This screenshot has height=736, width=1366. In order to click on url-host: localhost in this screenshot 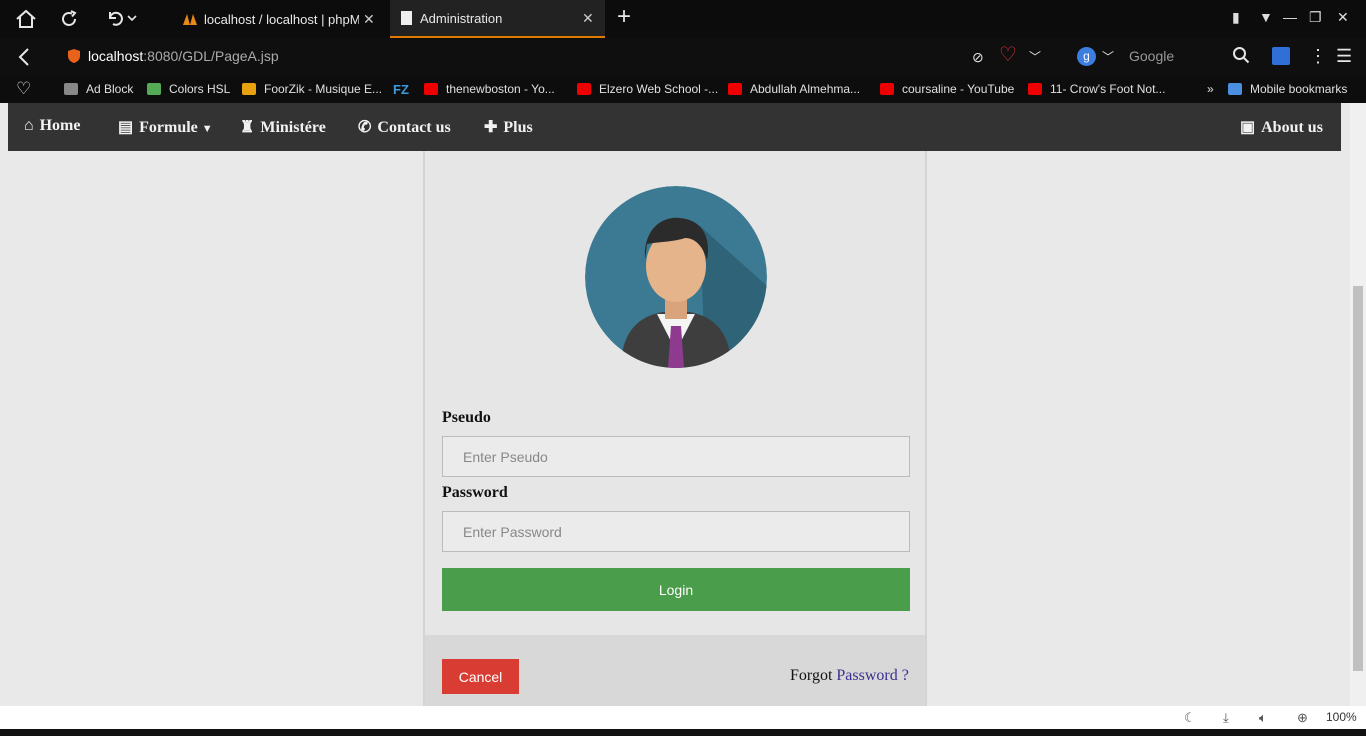, I will do `click(116, 56)`.